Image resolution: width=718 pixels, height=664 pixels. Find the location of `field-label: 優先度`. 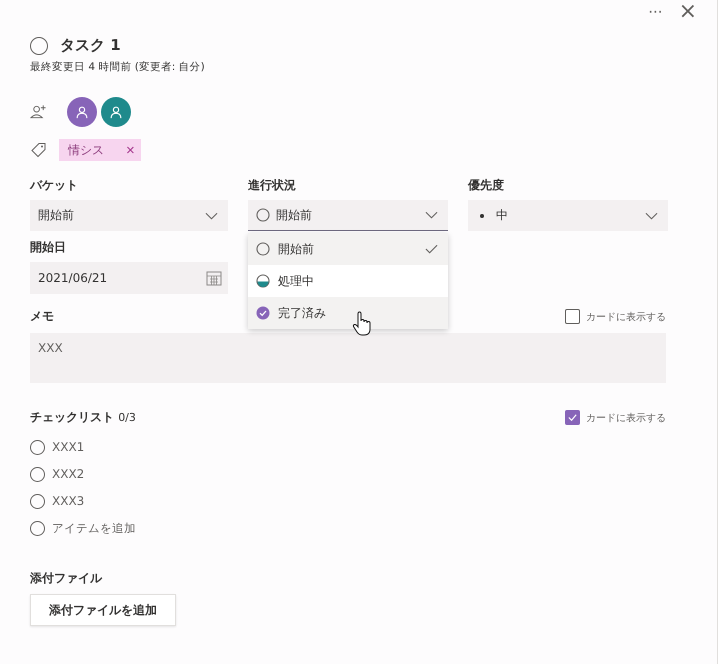

field-label: 優先度 is located at coordinates (486, 185).